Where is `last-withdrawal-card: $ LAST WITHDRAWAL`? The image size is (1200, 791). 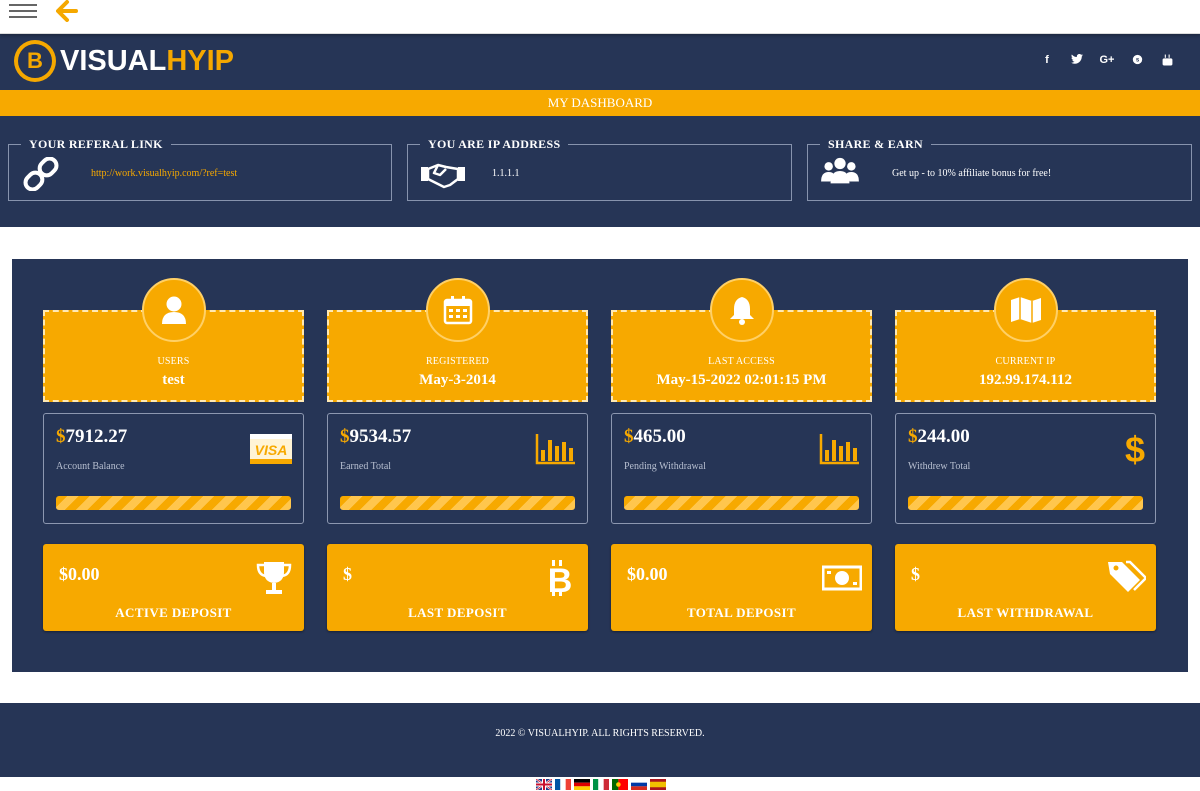
last-withdrawal-card: $ LAST WITHDRAWAL is located at coordinates (1025, 587).